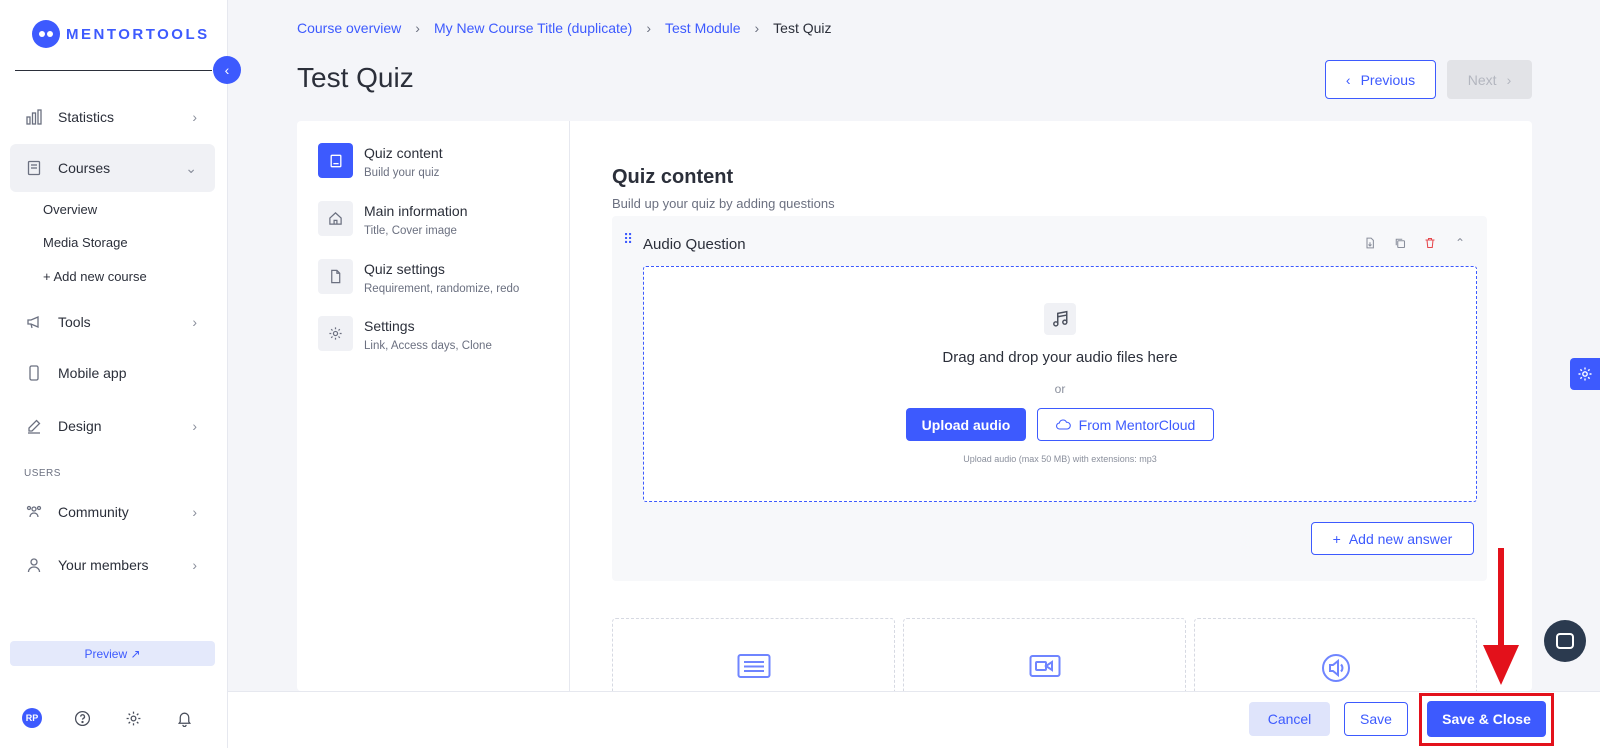 Image resolution: width=1600 pixels, height=748 pixels. I want to click on brand-name: MENTORTOOLS, so click(138, 34).